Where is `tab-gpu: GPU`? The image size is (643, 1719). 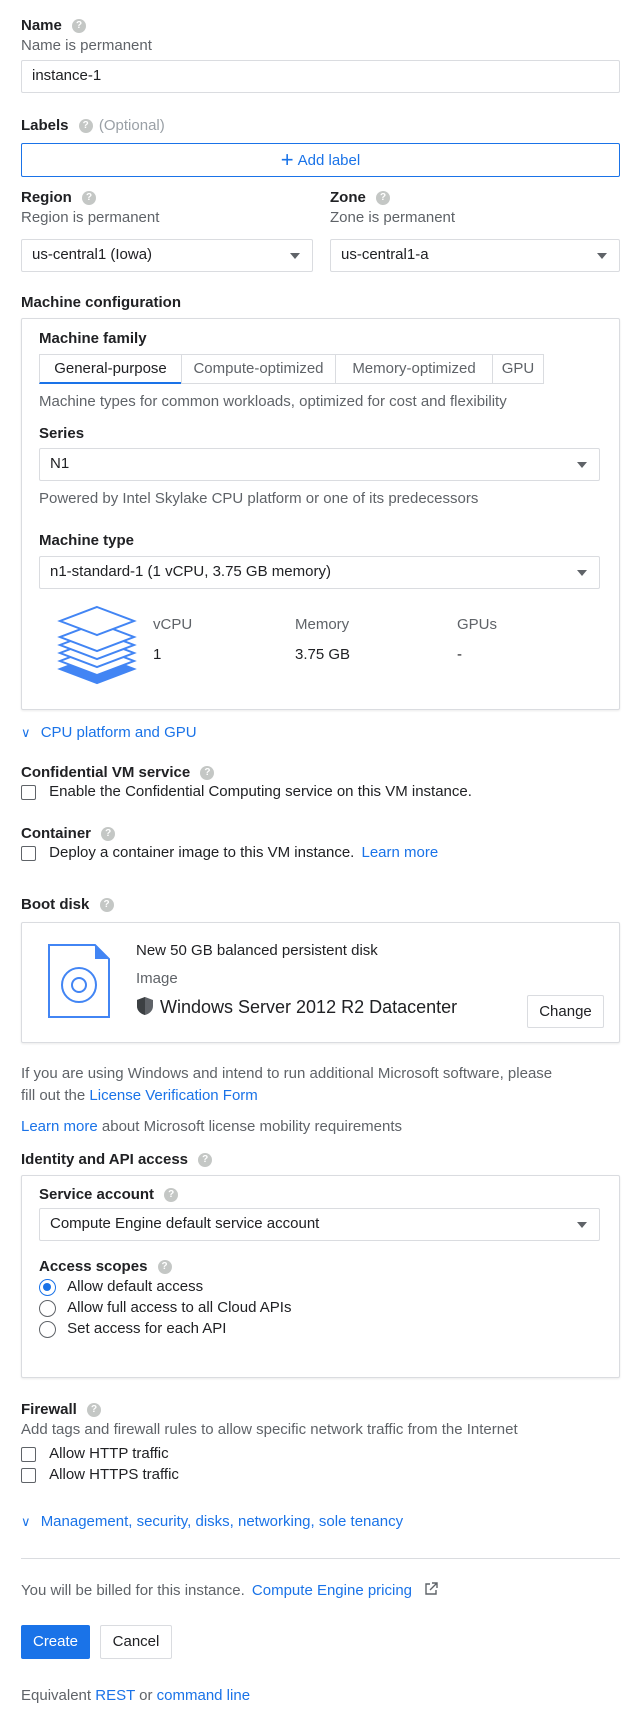 tab-gpu: GPU is located at coordinates (518, 369).